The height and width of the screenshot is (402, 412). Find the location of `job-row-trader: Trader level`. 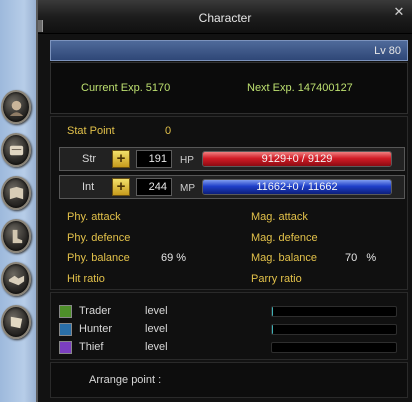

job-row-trader: Trader level is located at coordinates (232, 313).